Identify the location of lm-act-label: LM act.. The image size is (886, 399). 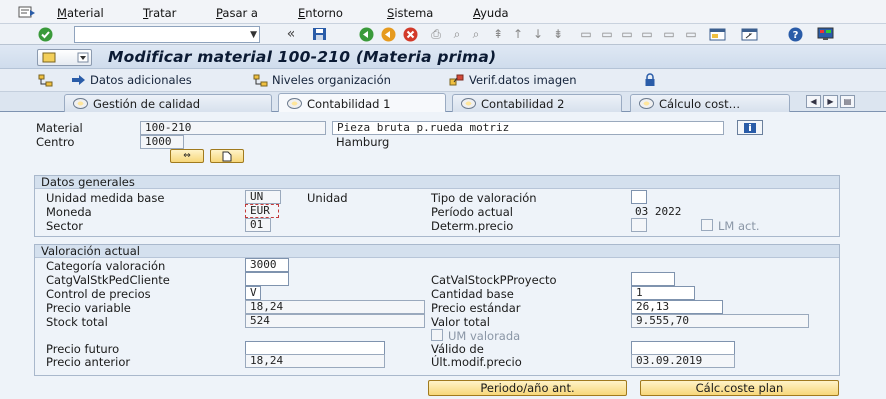
(739, 226).